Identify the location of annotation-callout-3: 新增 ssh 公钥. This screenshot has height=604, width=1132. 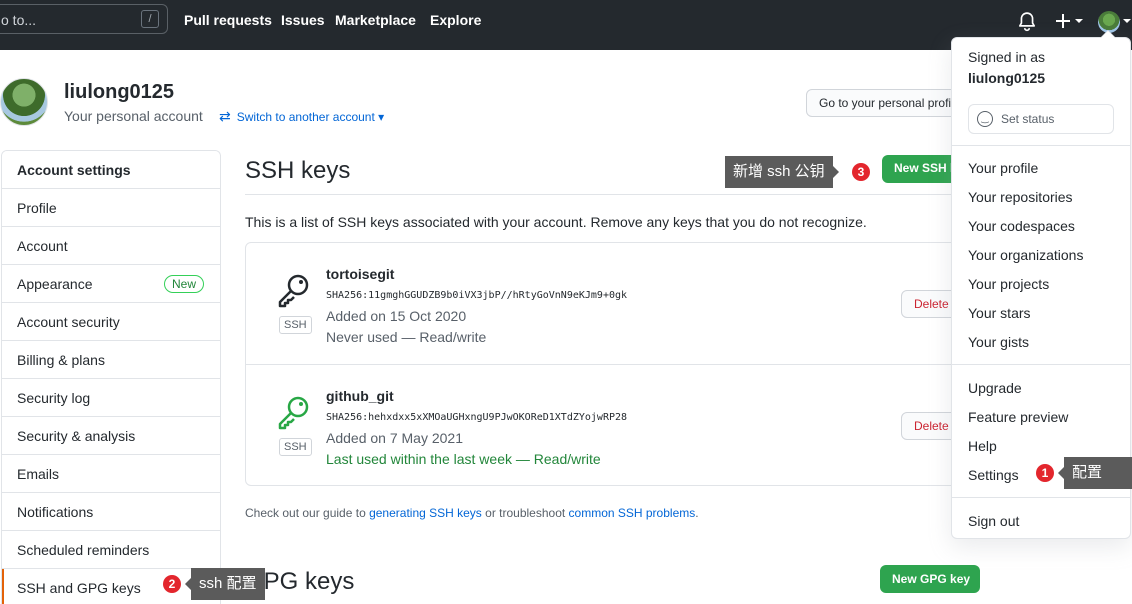
(782, 172).